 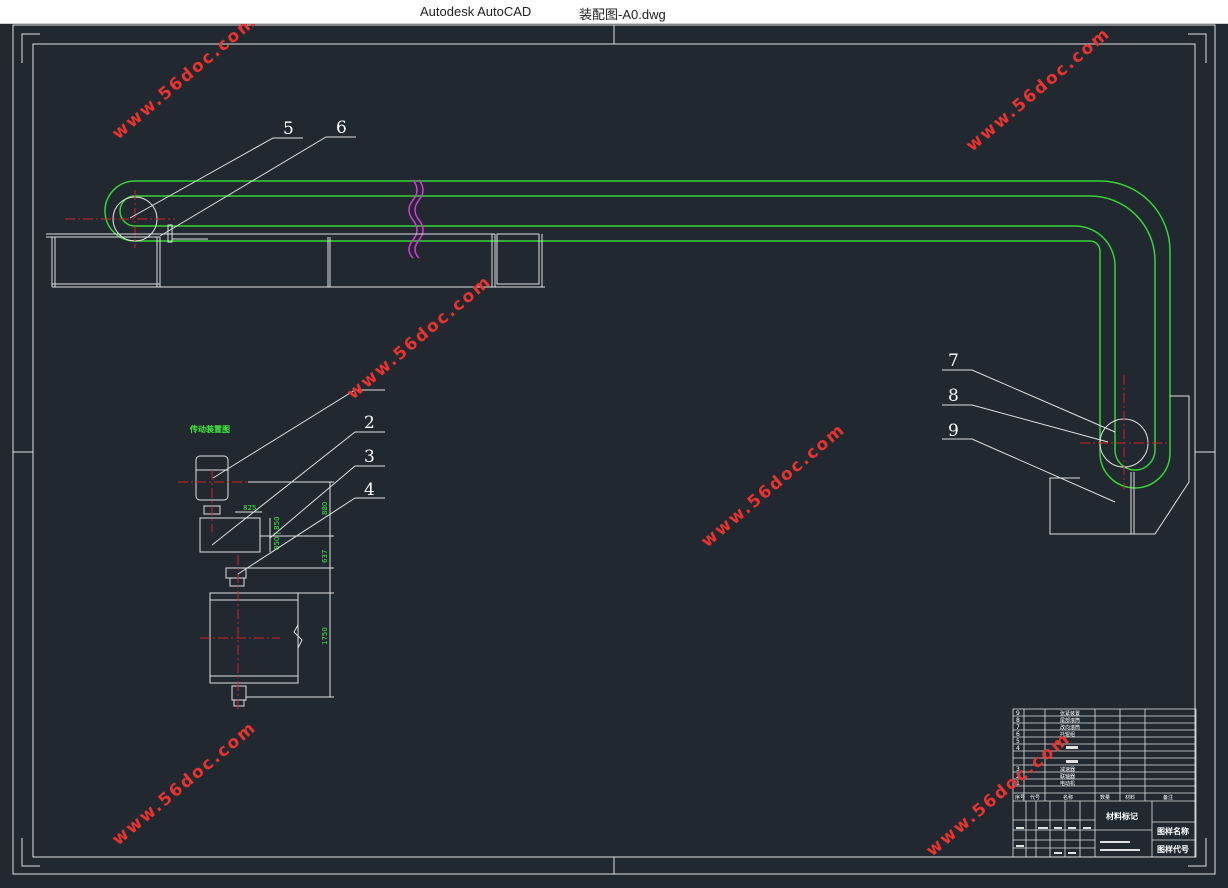 What do you see at coordinates (369, 457) in the screenshot?
I see `part-label-3: 3` at bounding box center [369, 457].